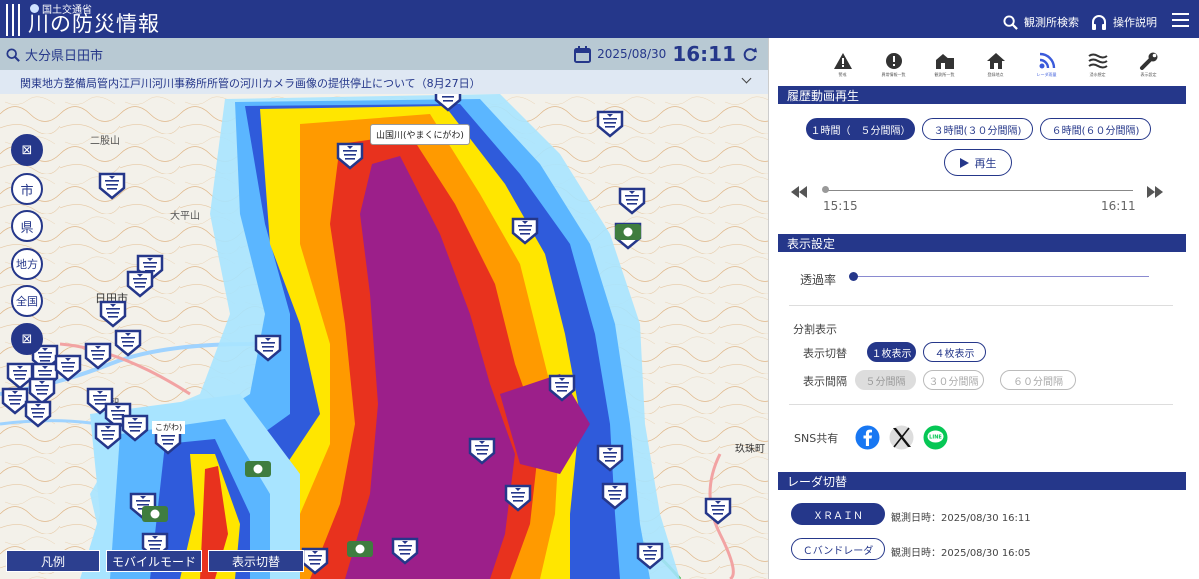 The height and width of the screenshot is (579, 1199). What do you see at coordinates (982, 481) in the screenshot?
I see `radar-section-title: レーダ切替` at bounding box center [982, 481].